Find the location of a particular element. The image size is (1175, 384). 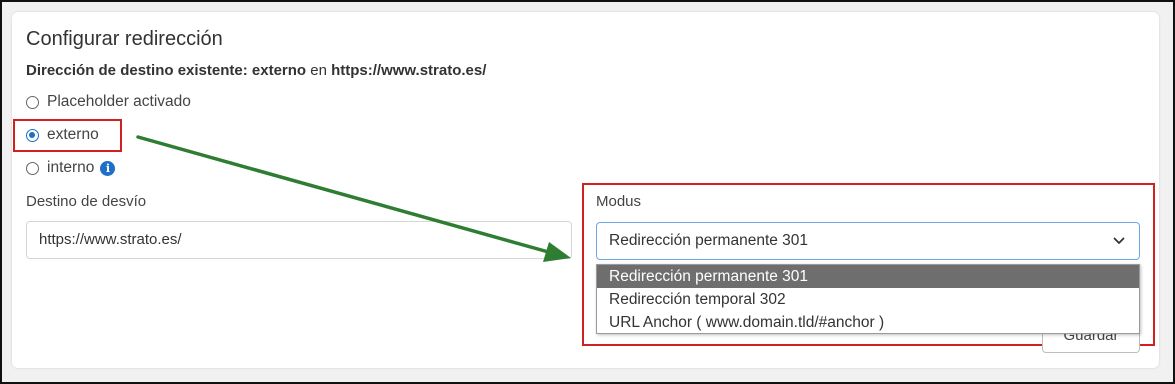

info-icon: i is located at coordinates (108, 168).